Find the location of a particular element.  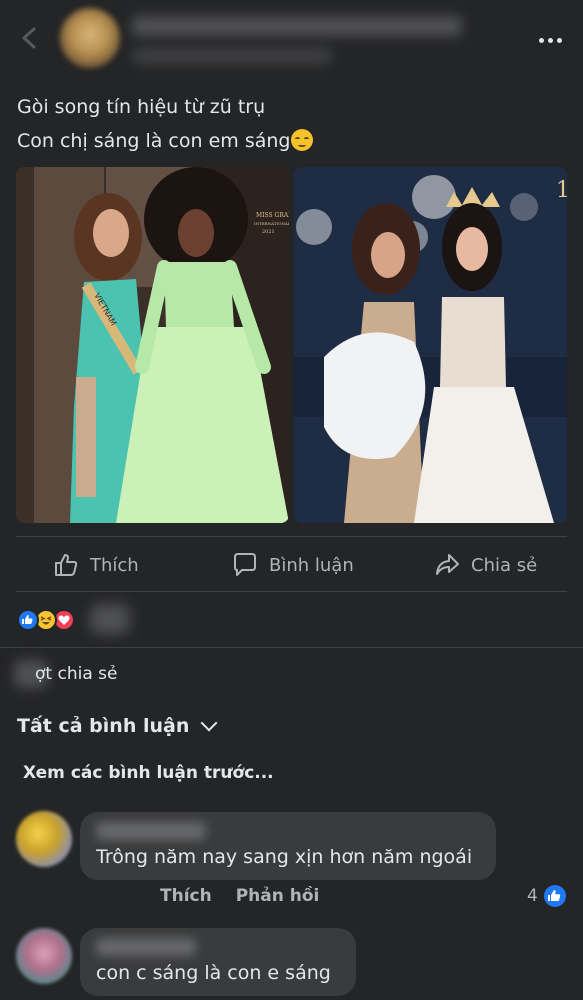

corner-numeral: 1 is located at coordinates (561, 190).